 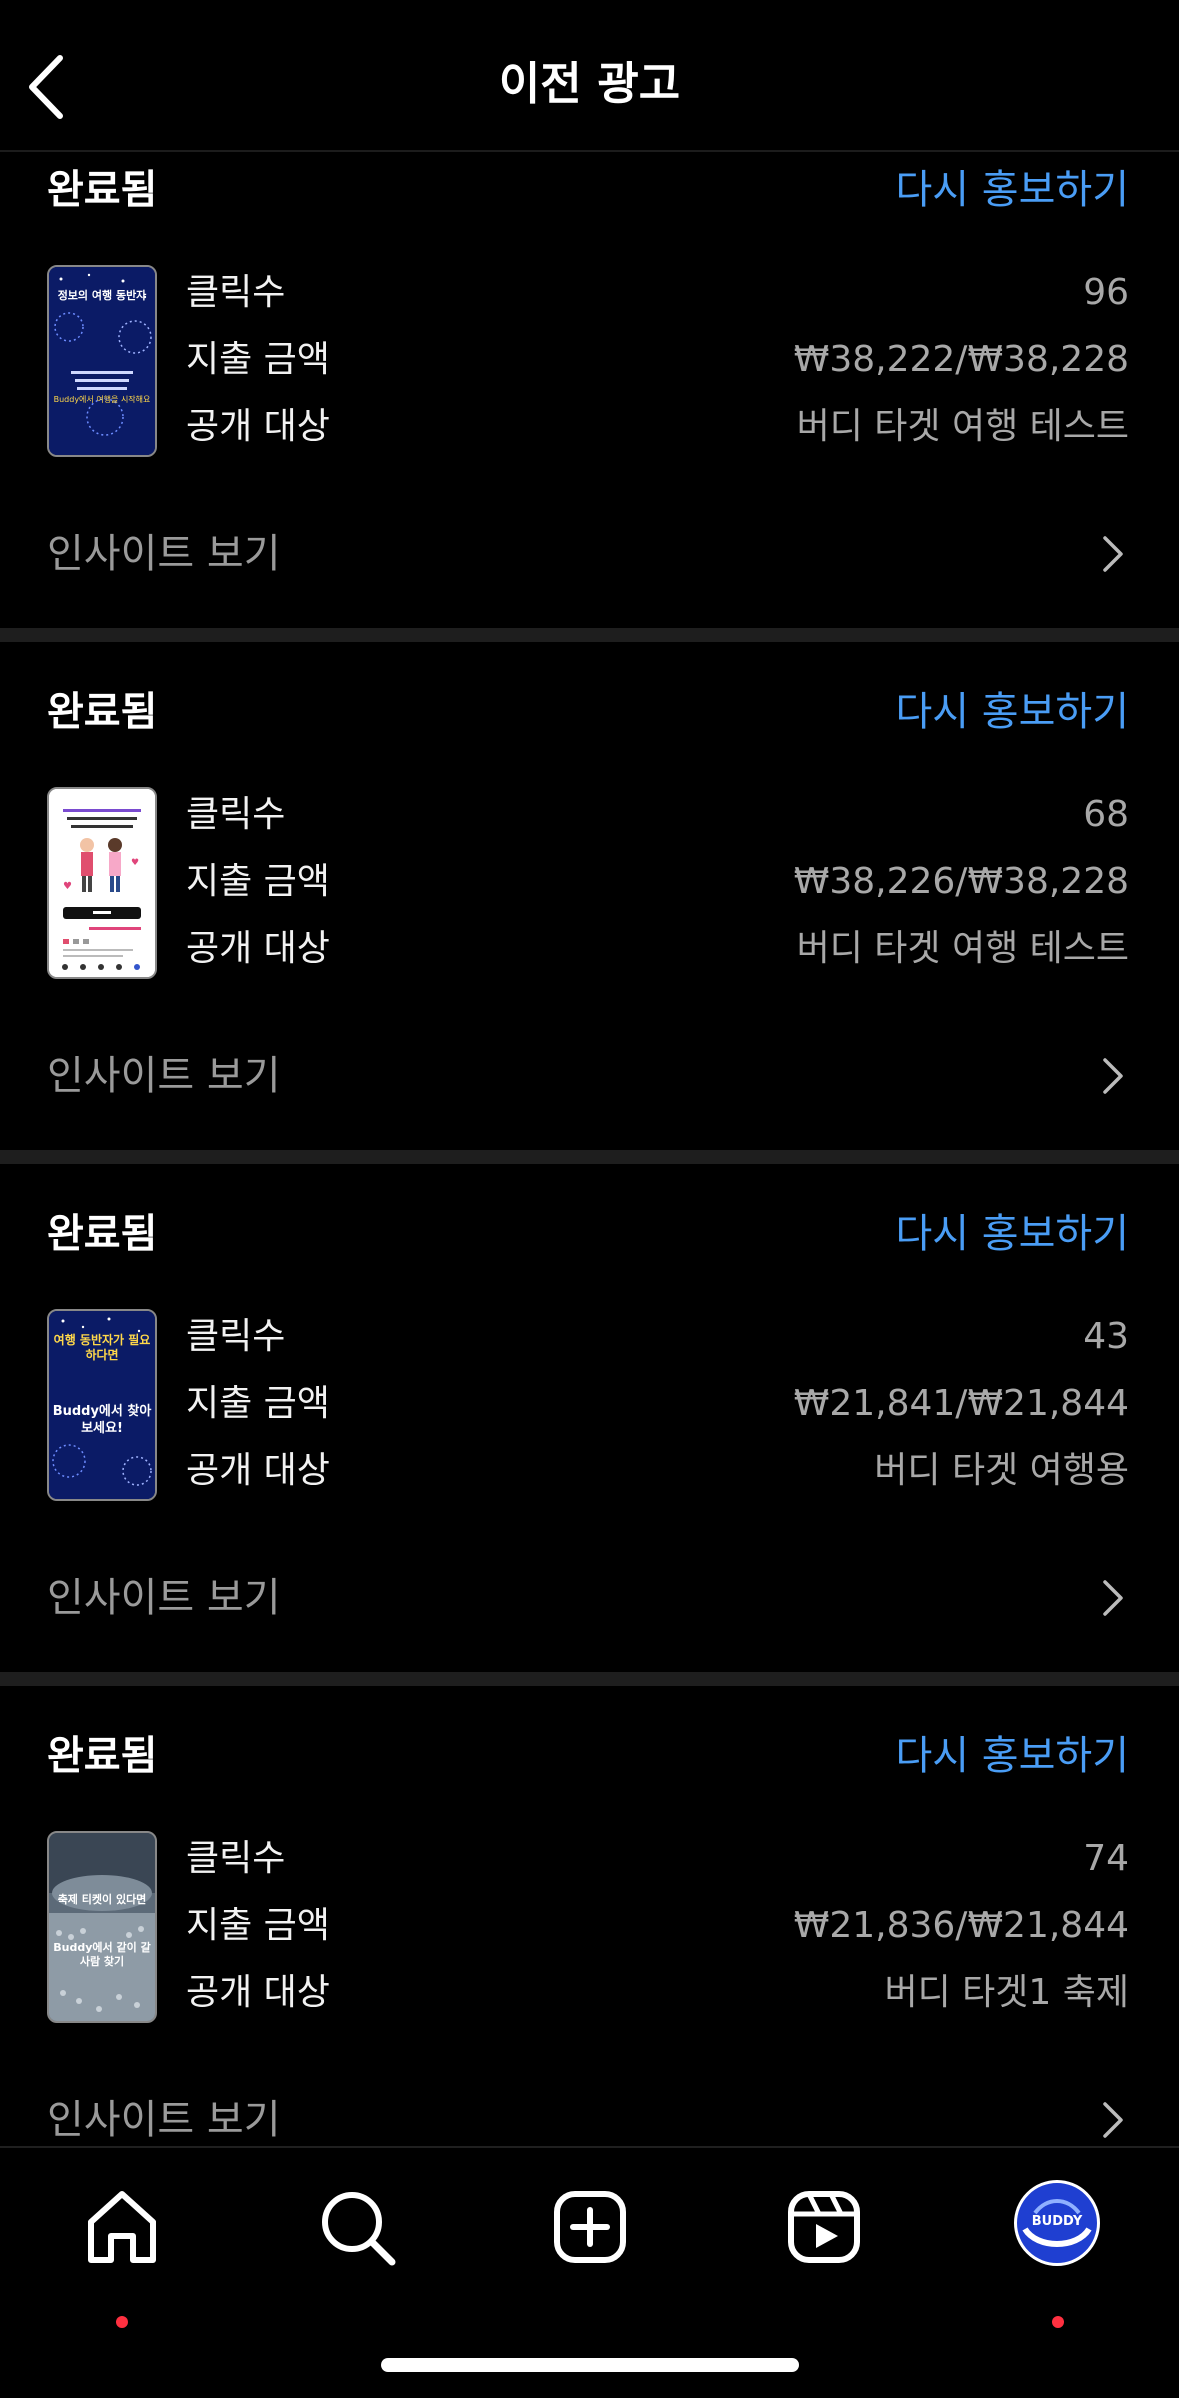 What do you see at coordinates (589, 83) in the screenshot?
I see `page-title: 이전 광고` at bounding box center [589, 83].